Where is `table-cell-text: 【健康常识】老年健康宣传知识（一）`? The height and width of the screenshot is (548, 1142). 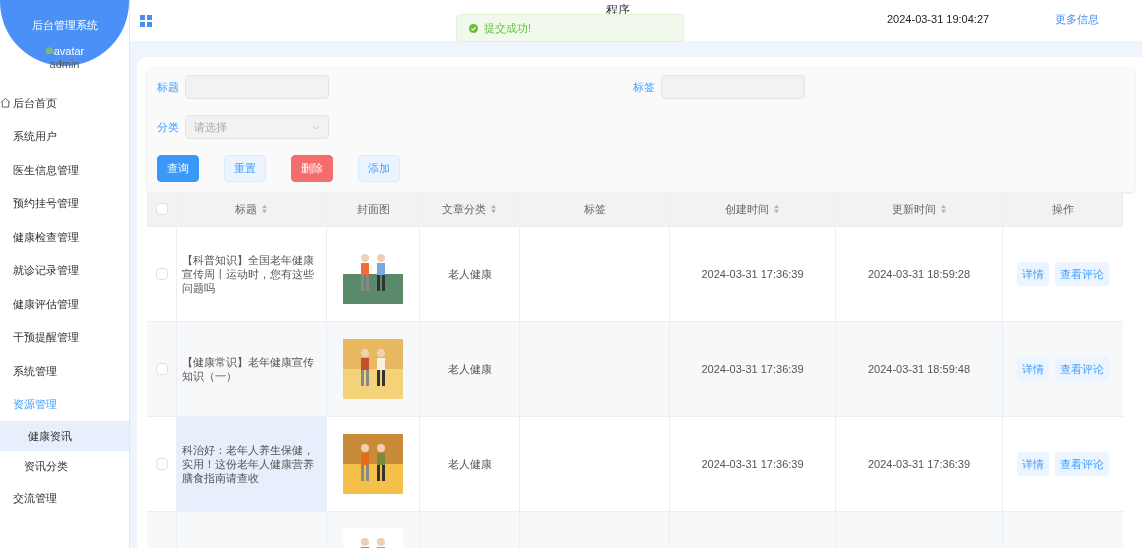
table-cell-text: 【健康常识】老年健康宣传知识（一） is located at coordinates (248, 369).